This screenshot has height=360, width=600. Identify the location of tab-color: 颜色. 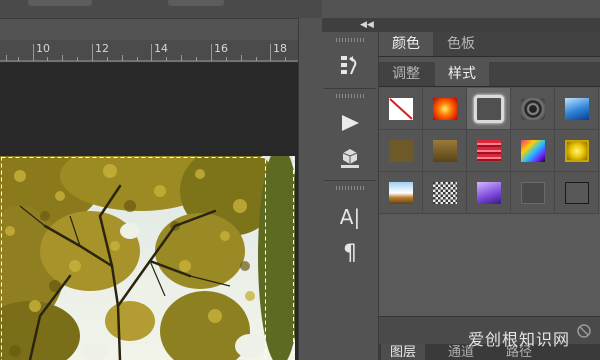
(406, 44).